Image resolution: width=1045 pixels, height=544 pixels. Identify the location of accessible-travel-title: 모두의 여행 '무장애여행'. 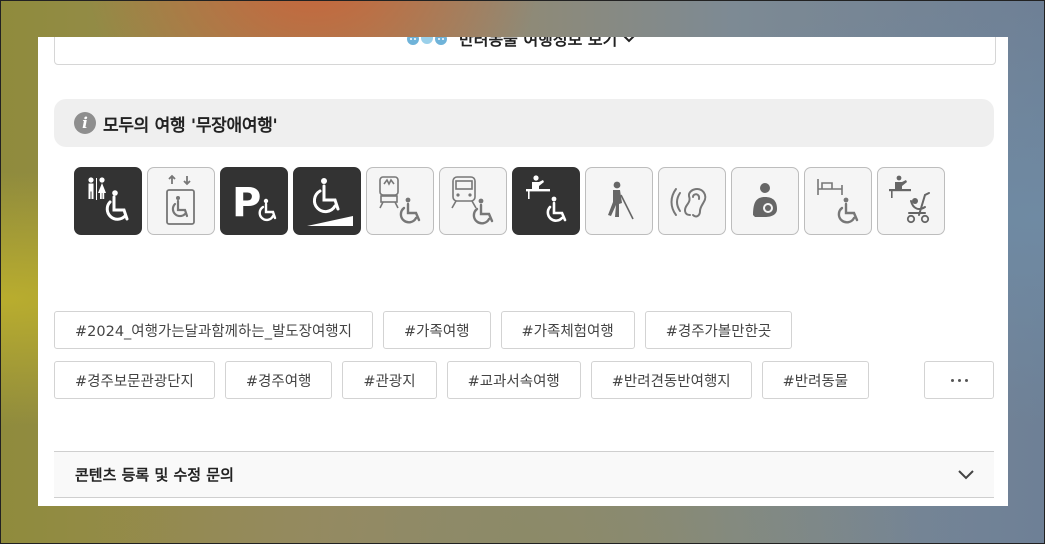
(190, 125).